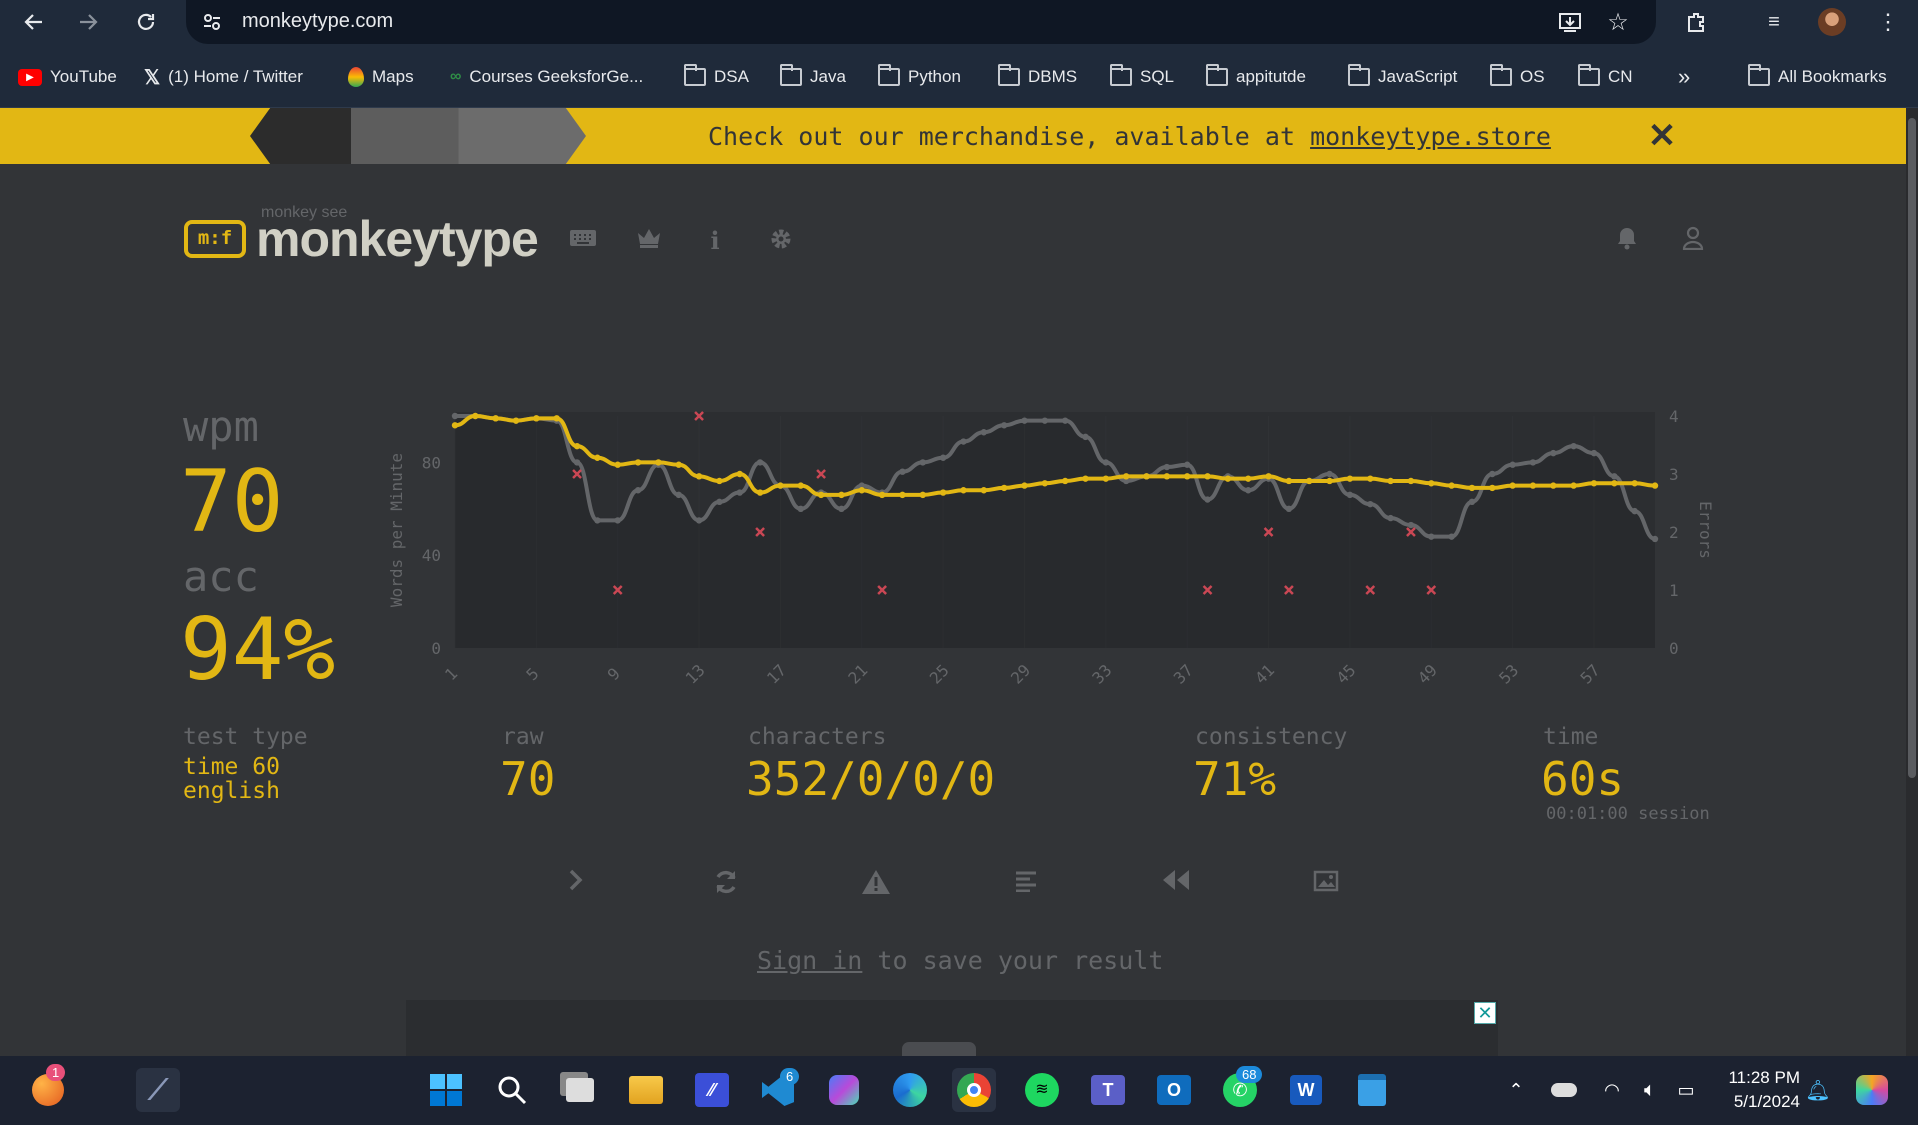 This screenshot has width=1918, height=1125. I want to click on word-icon: W, so click(1306, 1090).